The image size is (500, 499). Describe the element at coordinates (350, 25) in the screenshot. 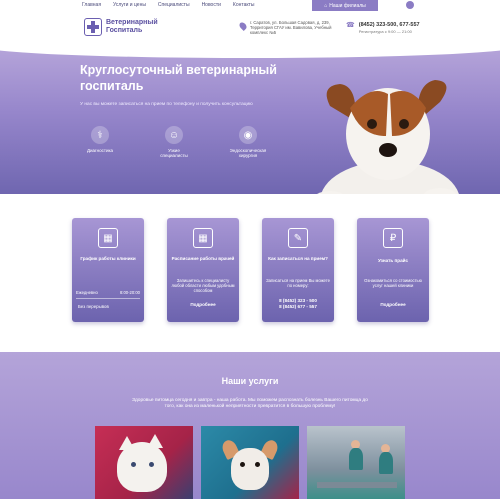

I see `phone-icon: ☎` at that location.